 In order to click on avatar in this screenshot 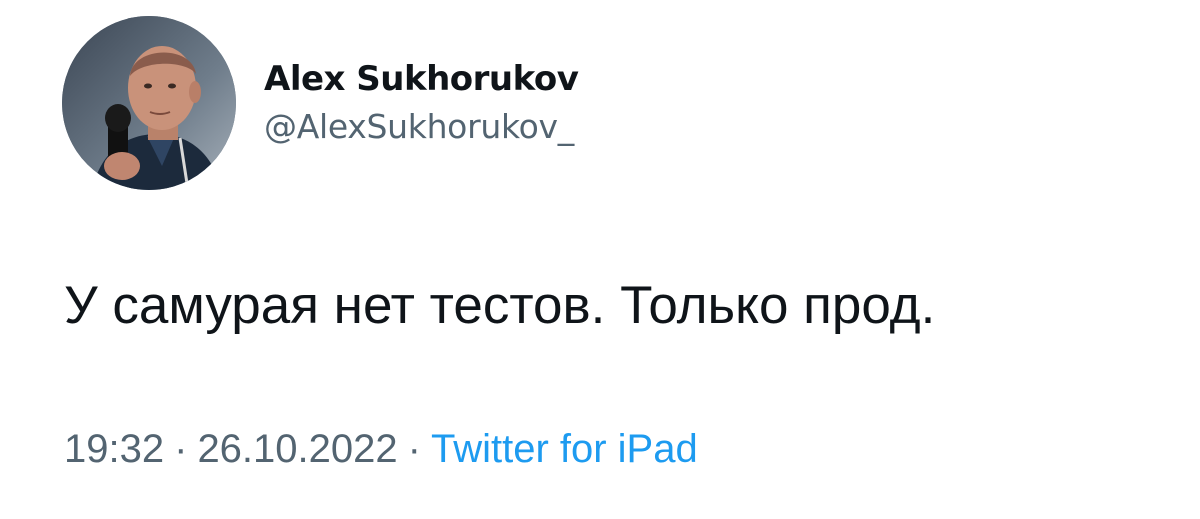, I will do `click(149, 103)`.